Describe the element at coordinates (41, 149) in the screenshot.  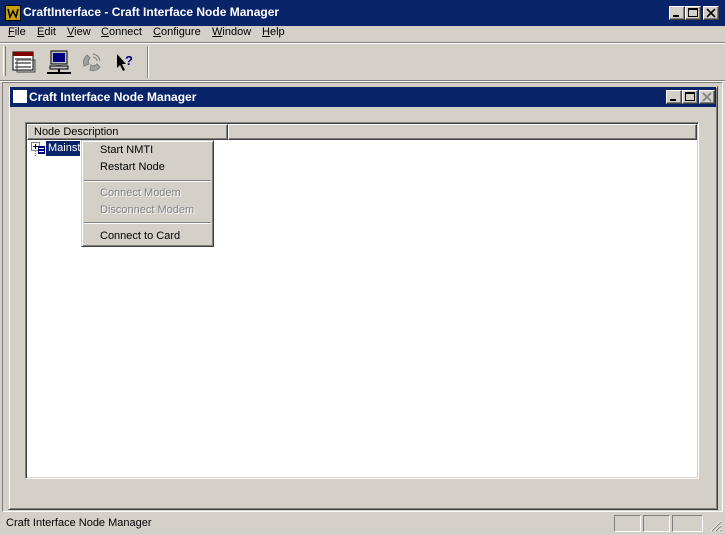
I see `node-icon` at that location.